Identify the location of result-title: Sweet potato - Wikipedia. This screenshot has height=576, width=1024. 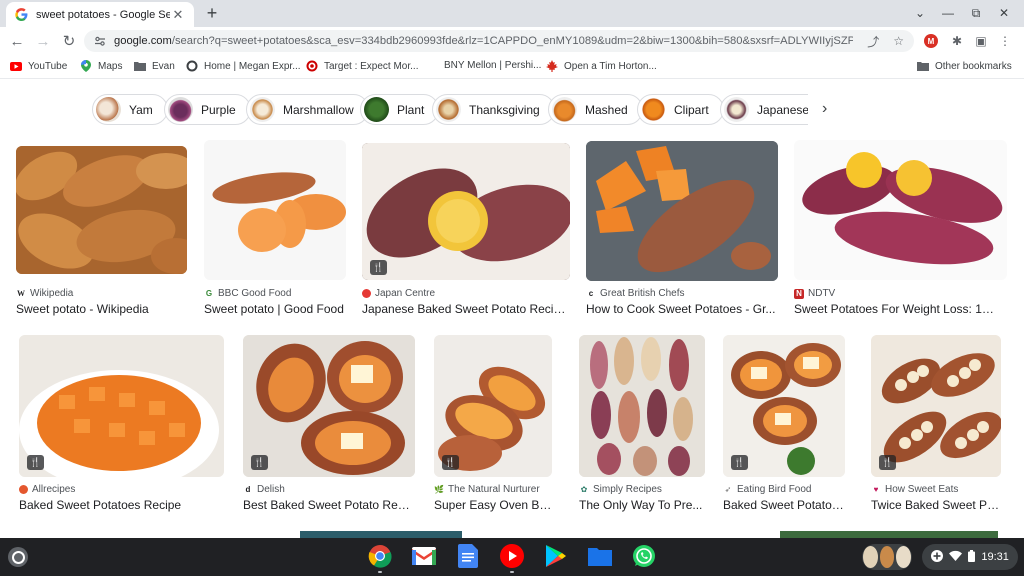
(101, 309).